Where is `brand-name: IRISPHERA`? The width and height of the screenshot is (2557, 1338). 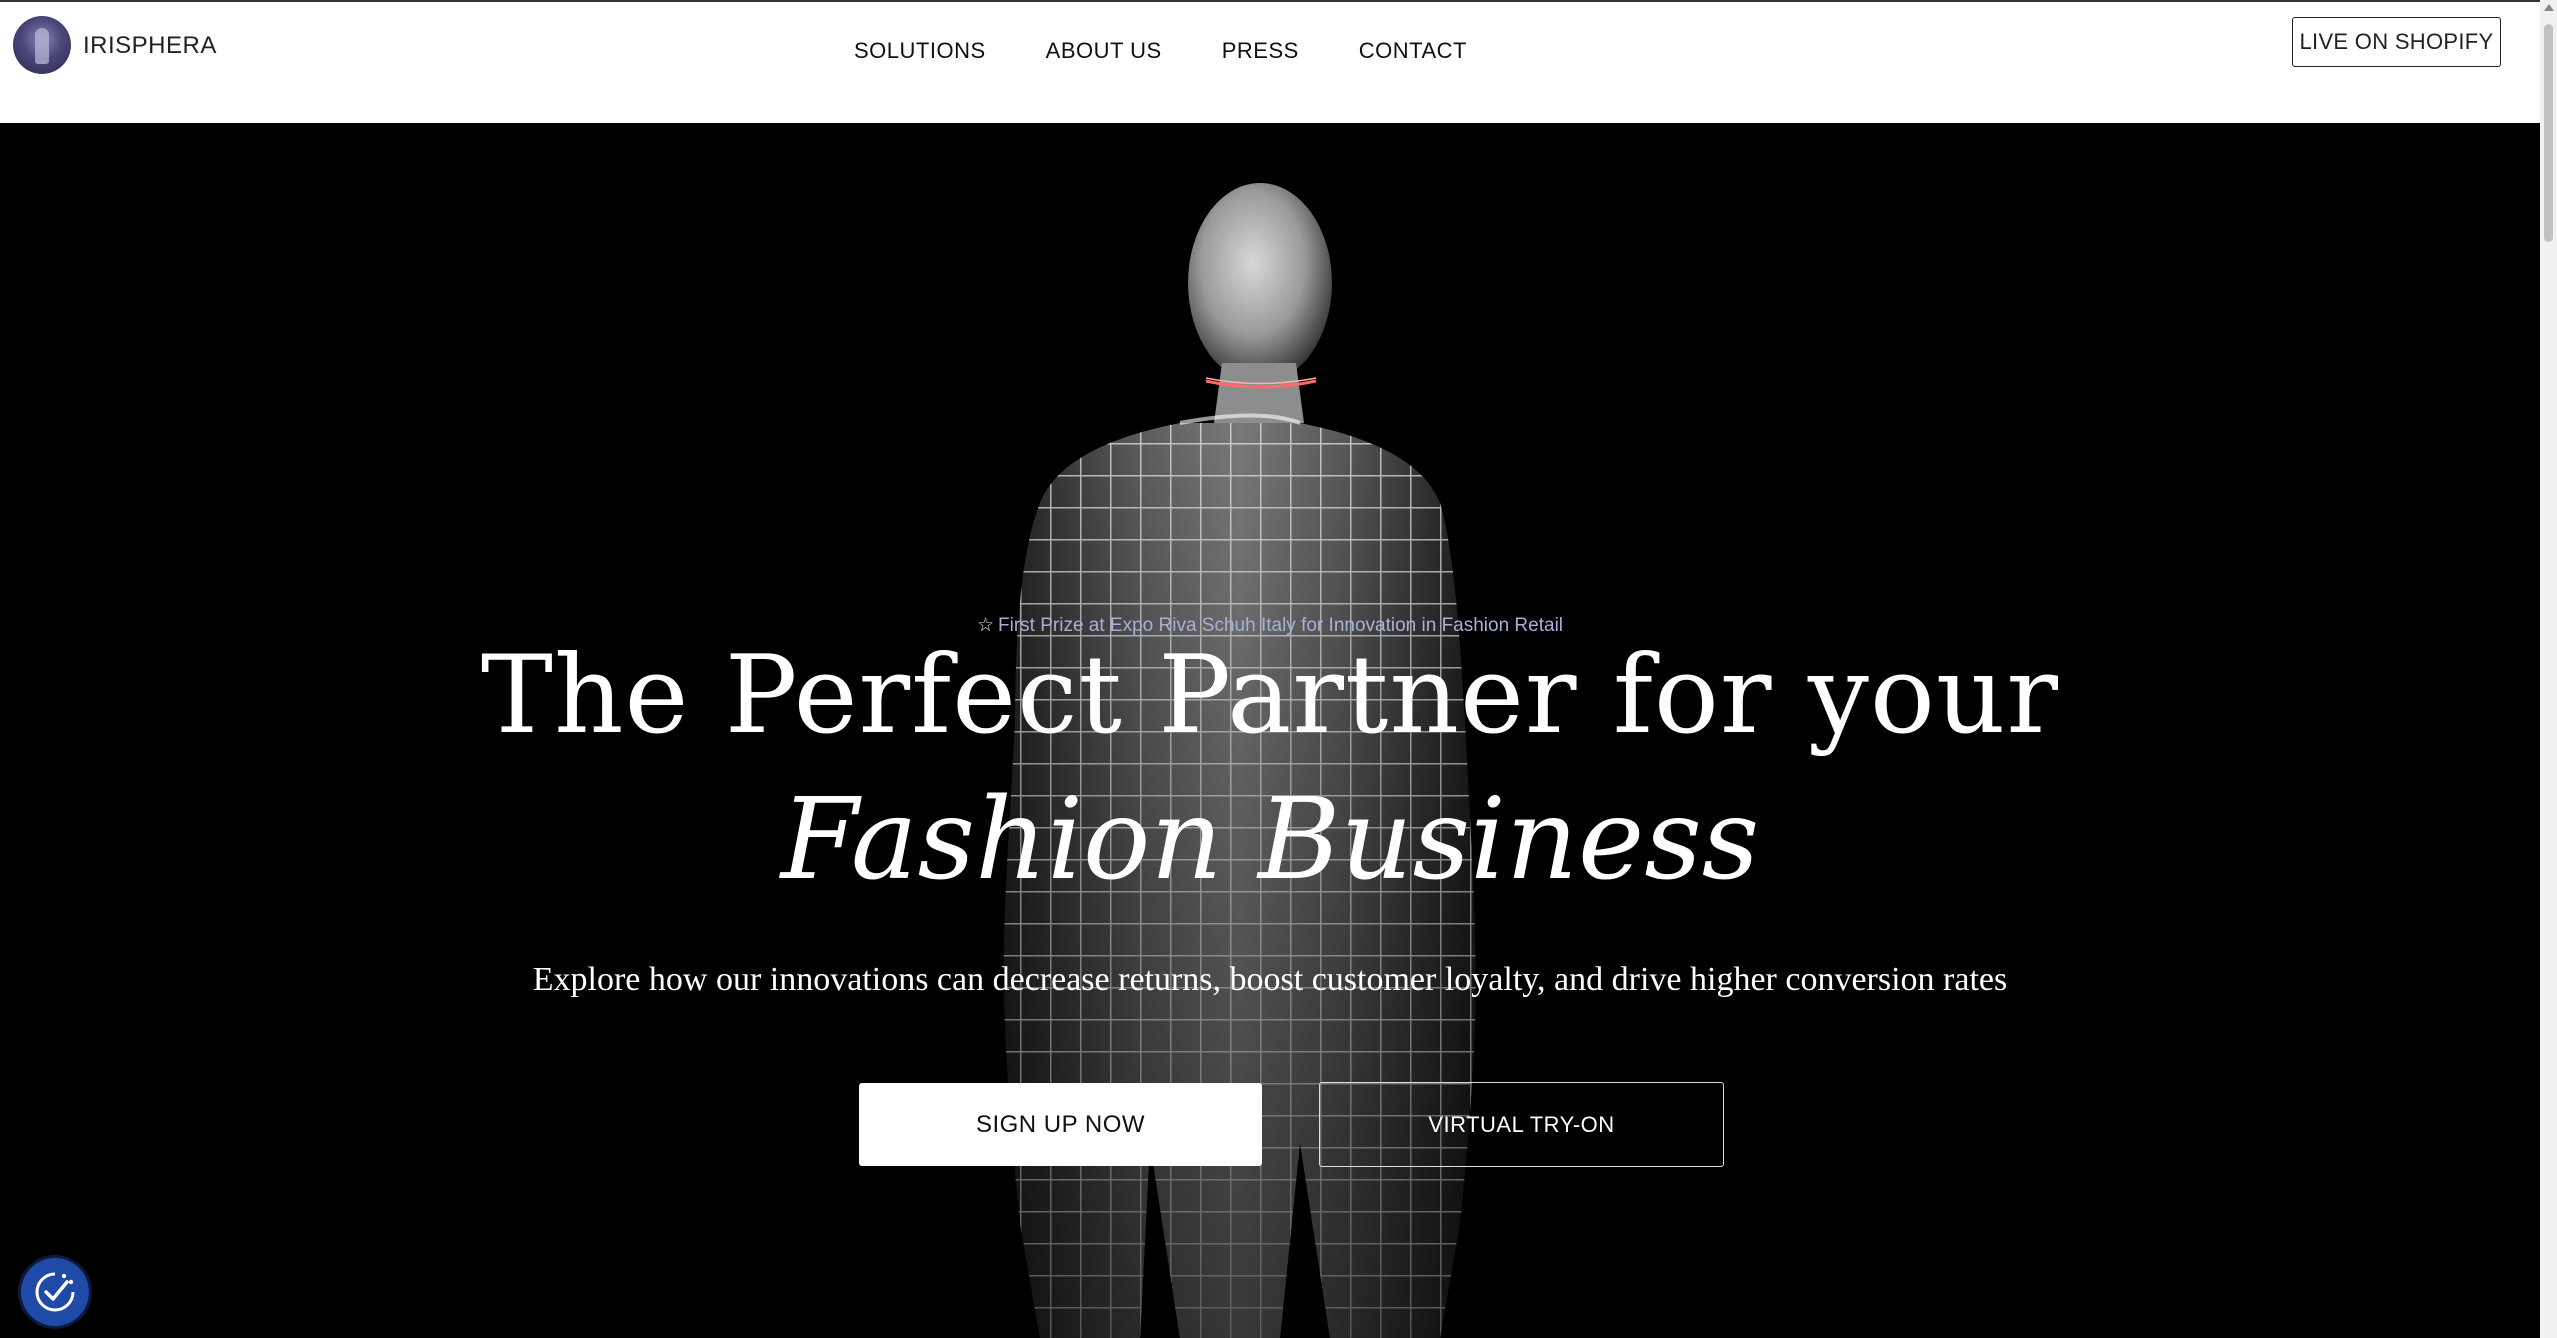 brand-name: IRISPHERA is located at coordinates (150, 46).